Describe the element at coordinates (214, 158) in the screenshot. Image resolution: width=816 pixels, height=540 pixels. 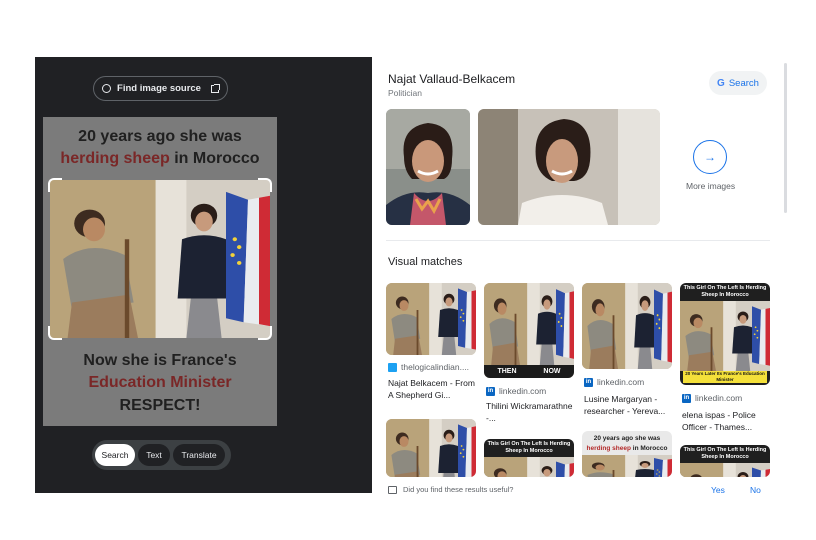
I see `meme-top-line2-rest: in Morocco` at that location.